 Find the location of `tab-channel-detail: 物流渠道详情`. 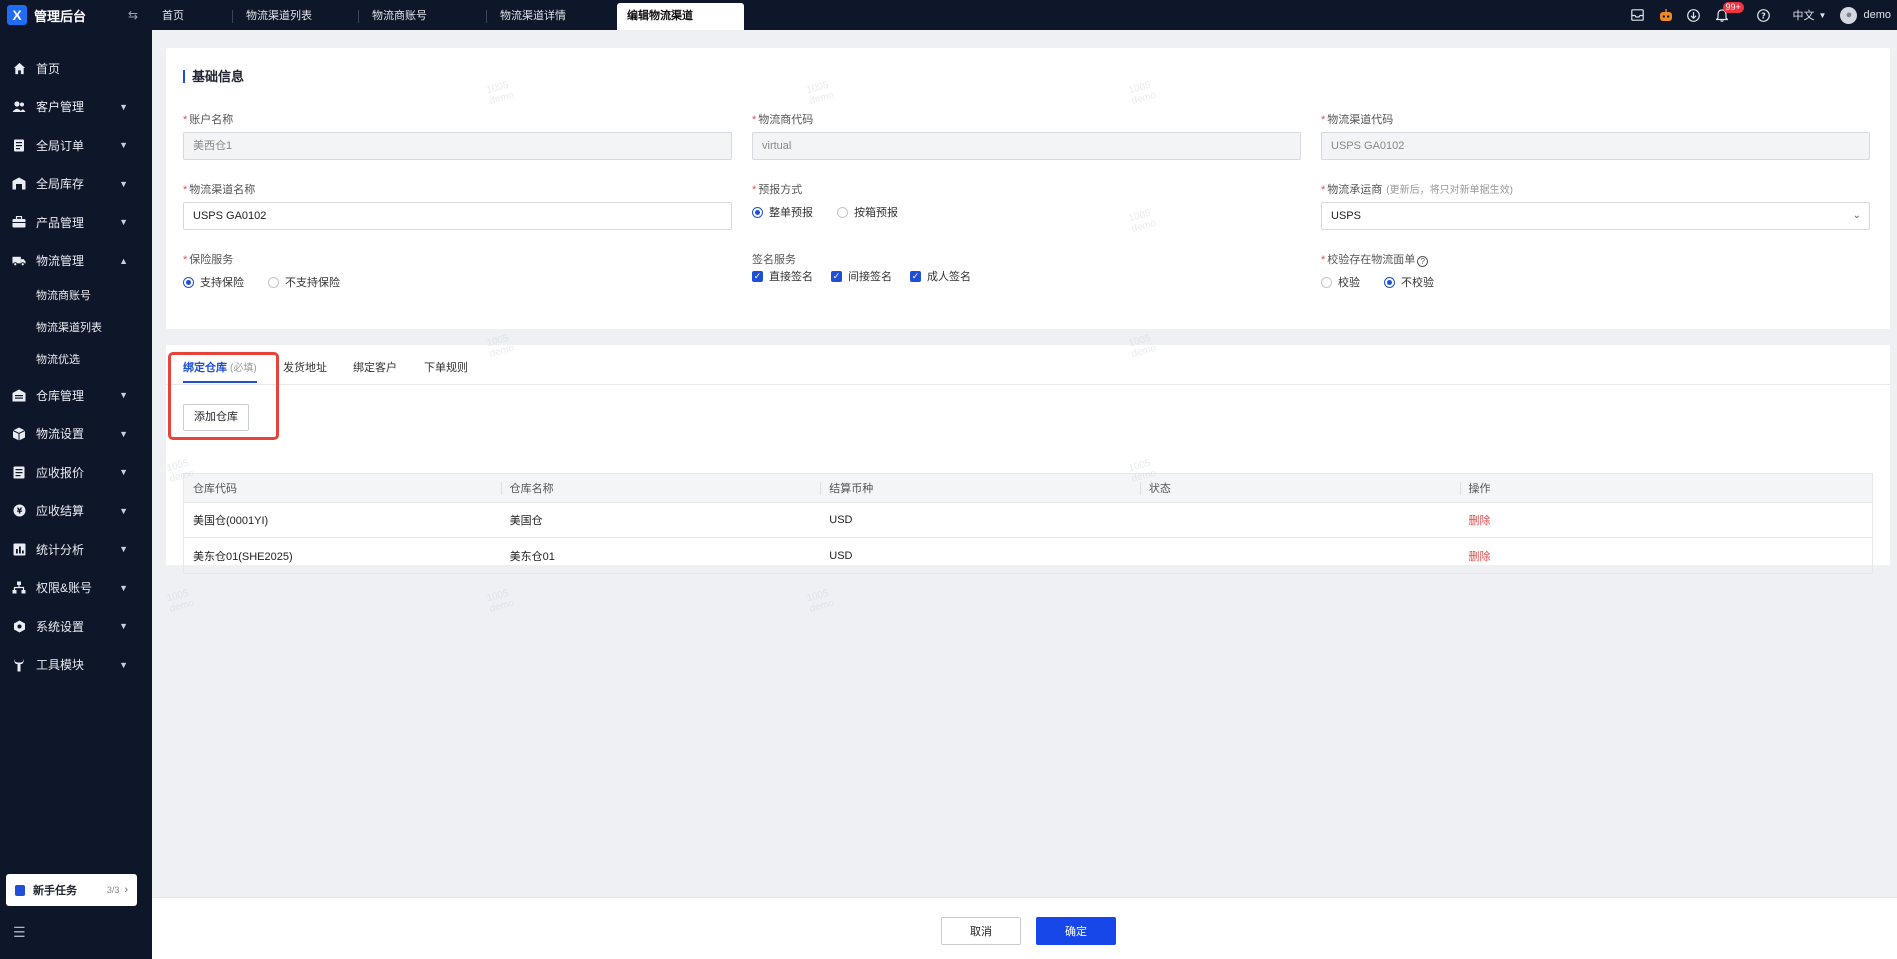

tab-channel-detail: 物流渠道详情 is located at coordinates (541, 16).